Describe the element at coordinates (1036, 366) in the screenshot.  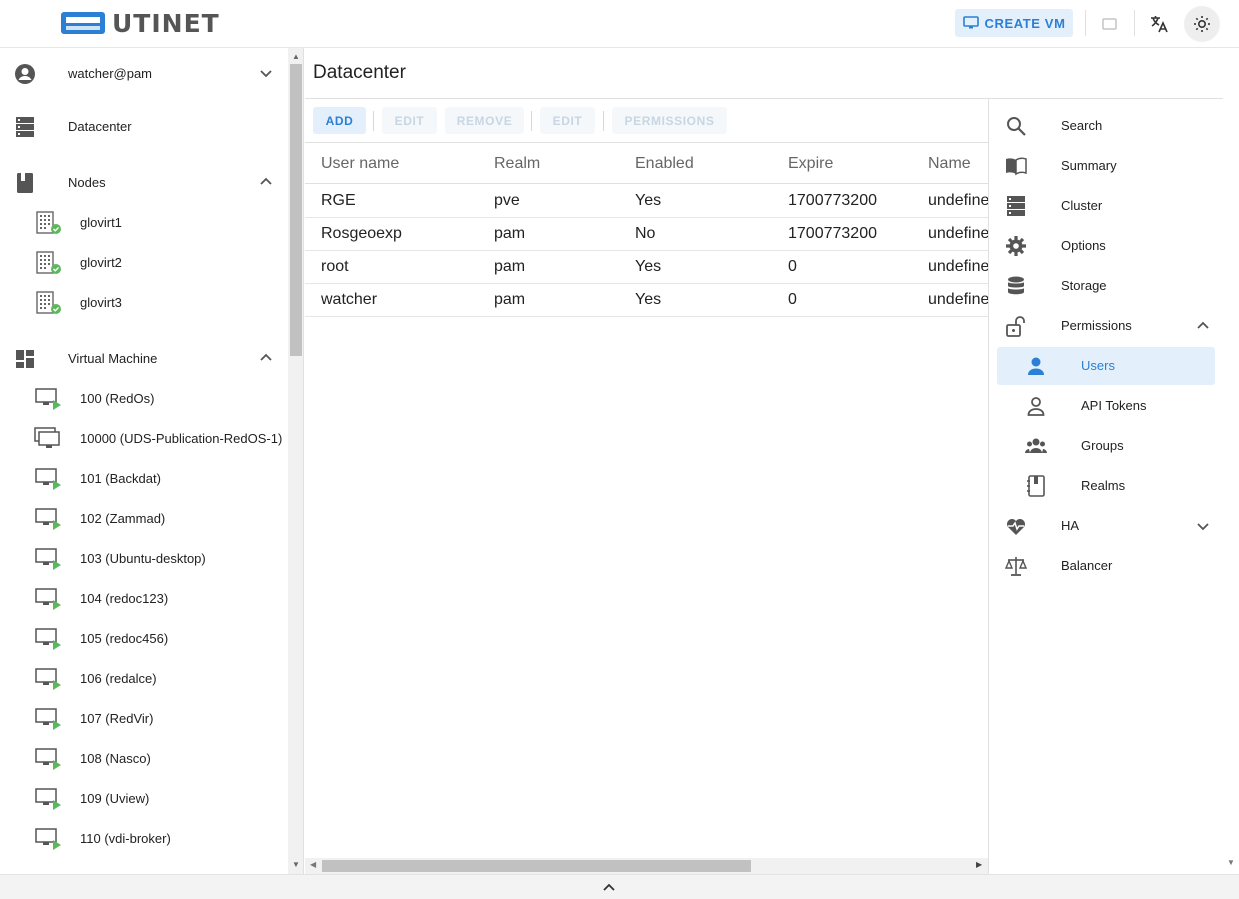
I see `person-icon` at that location.